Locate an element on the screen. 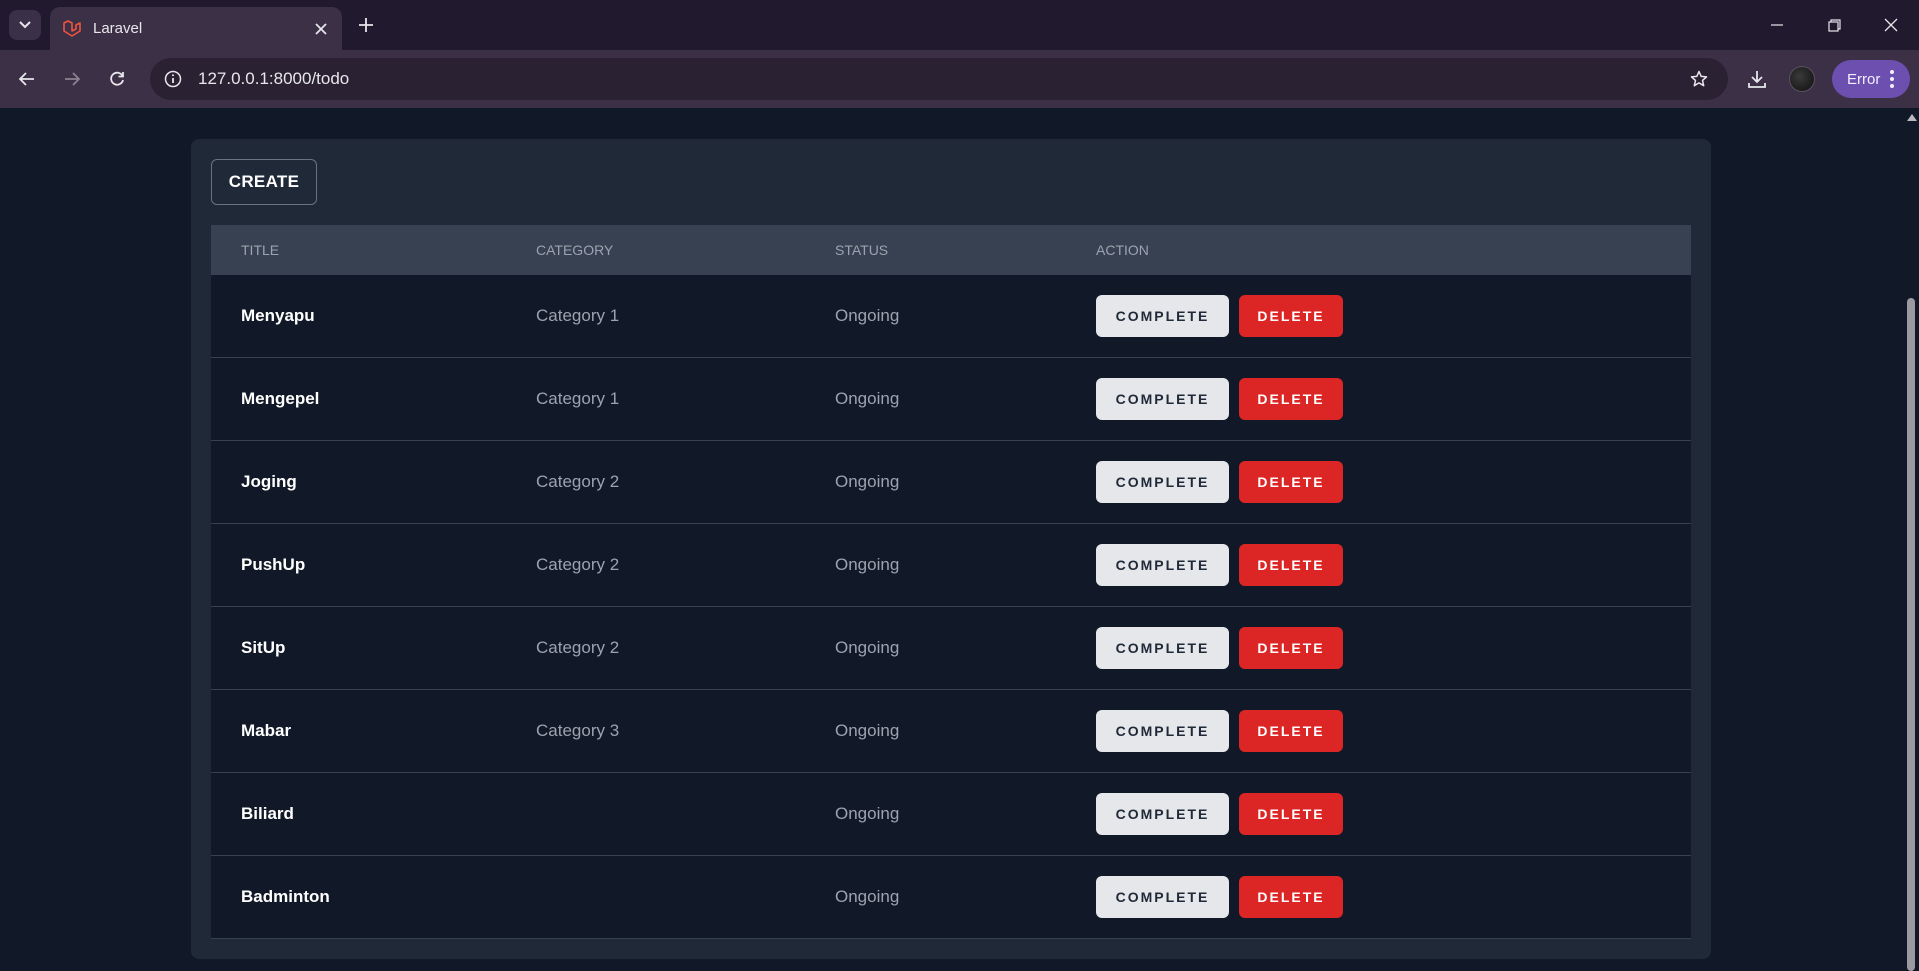 The width and height of the screenshot is (1919, 971). vertical-scrollbar is located at coordinates (1911, 539).